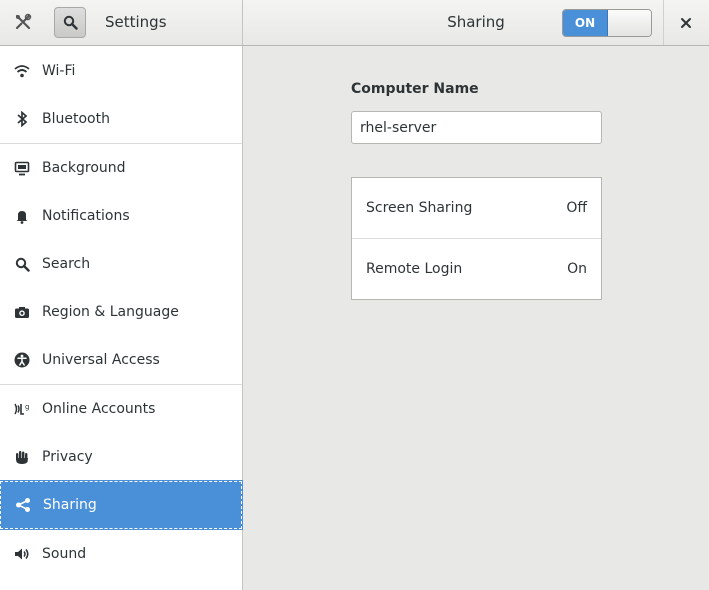 The height and width of the screenshot is (590, 709). What do you see at coordinates (23, 22) in the screenshot?
I see `settings-tools-icon` at bounding box center [23, 22].